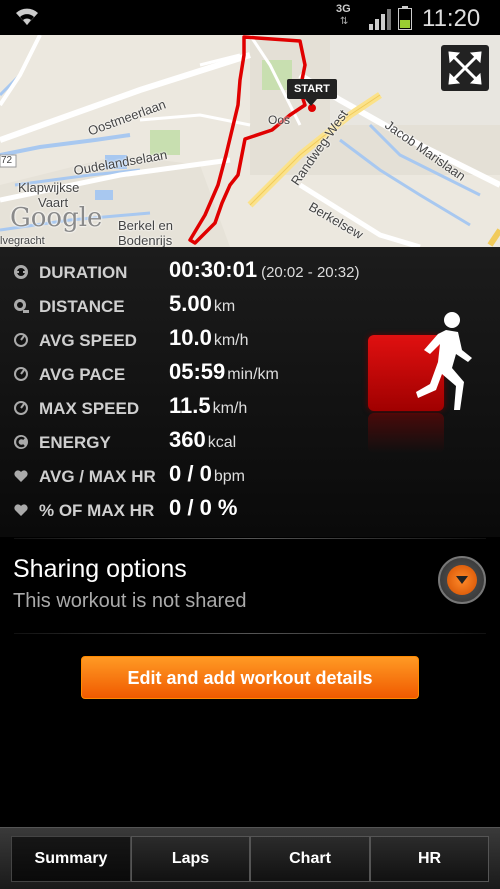  What do you see at coordinates (451, 18) in the screenshot?
I see `clock: 11:20` at bounding box center [451, 18].